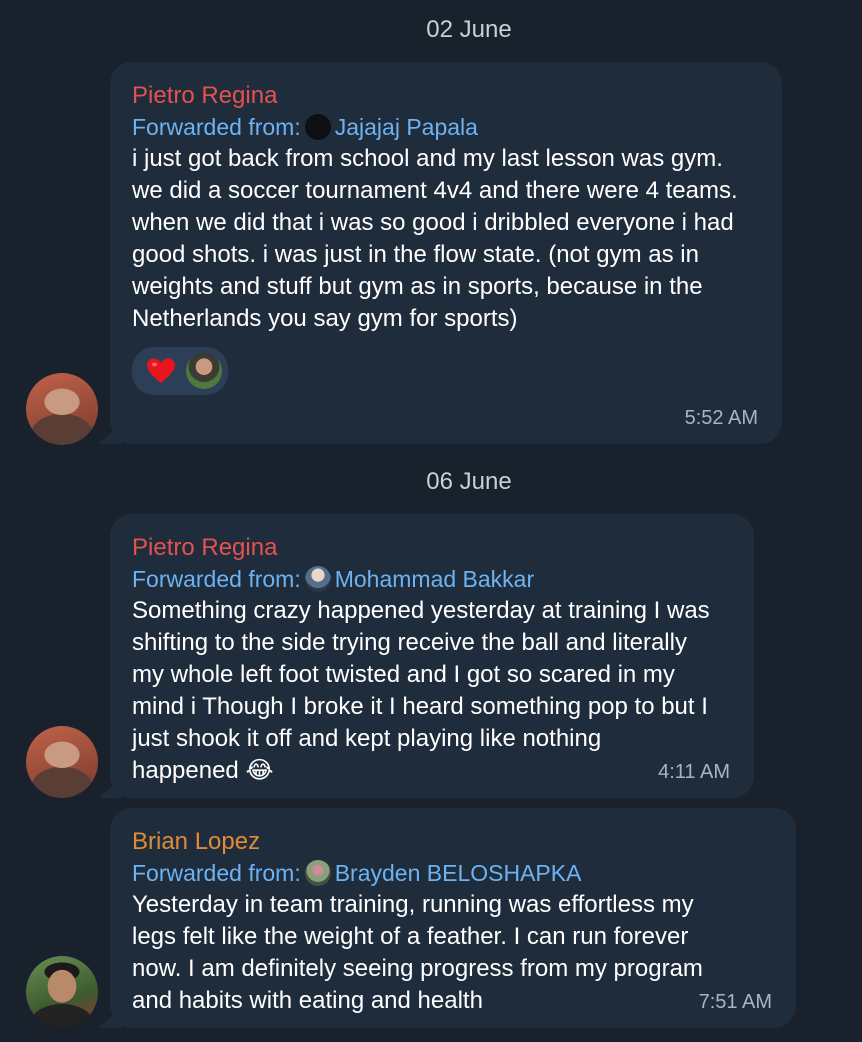 The width and height of the screenshot is (862, 1042). What do you see at coordinates (453, 841) in the screenshot?
I see `sender-name: Brian Lopez` at bounding box center [453, 841].